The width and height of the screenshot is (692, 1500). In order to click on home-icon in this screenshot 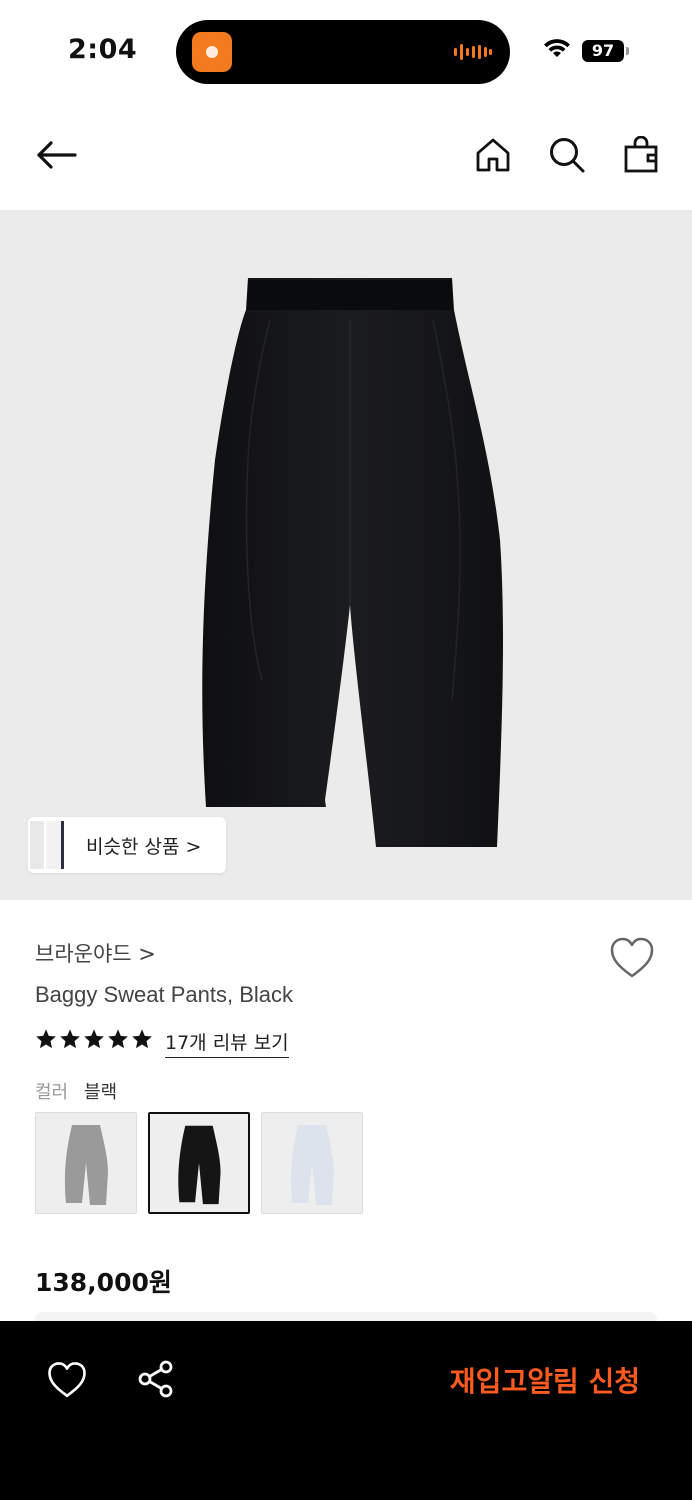, I will do `click(493, 155)`.